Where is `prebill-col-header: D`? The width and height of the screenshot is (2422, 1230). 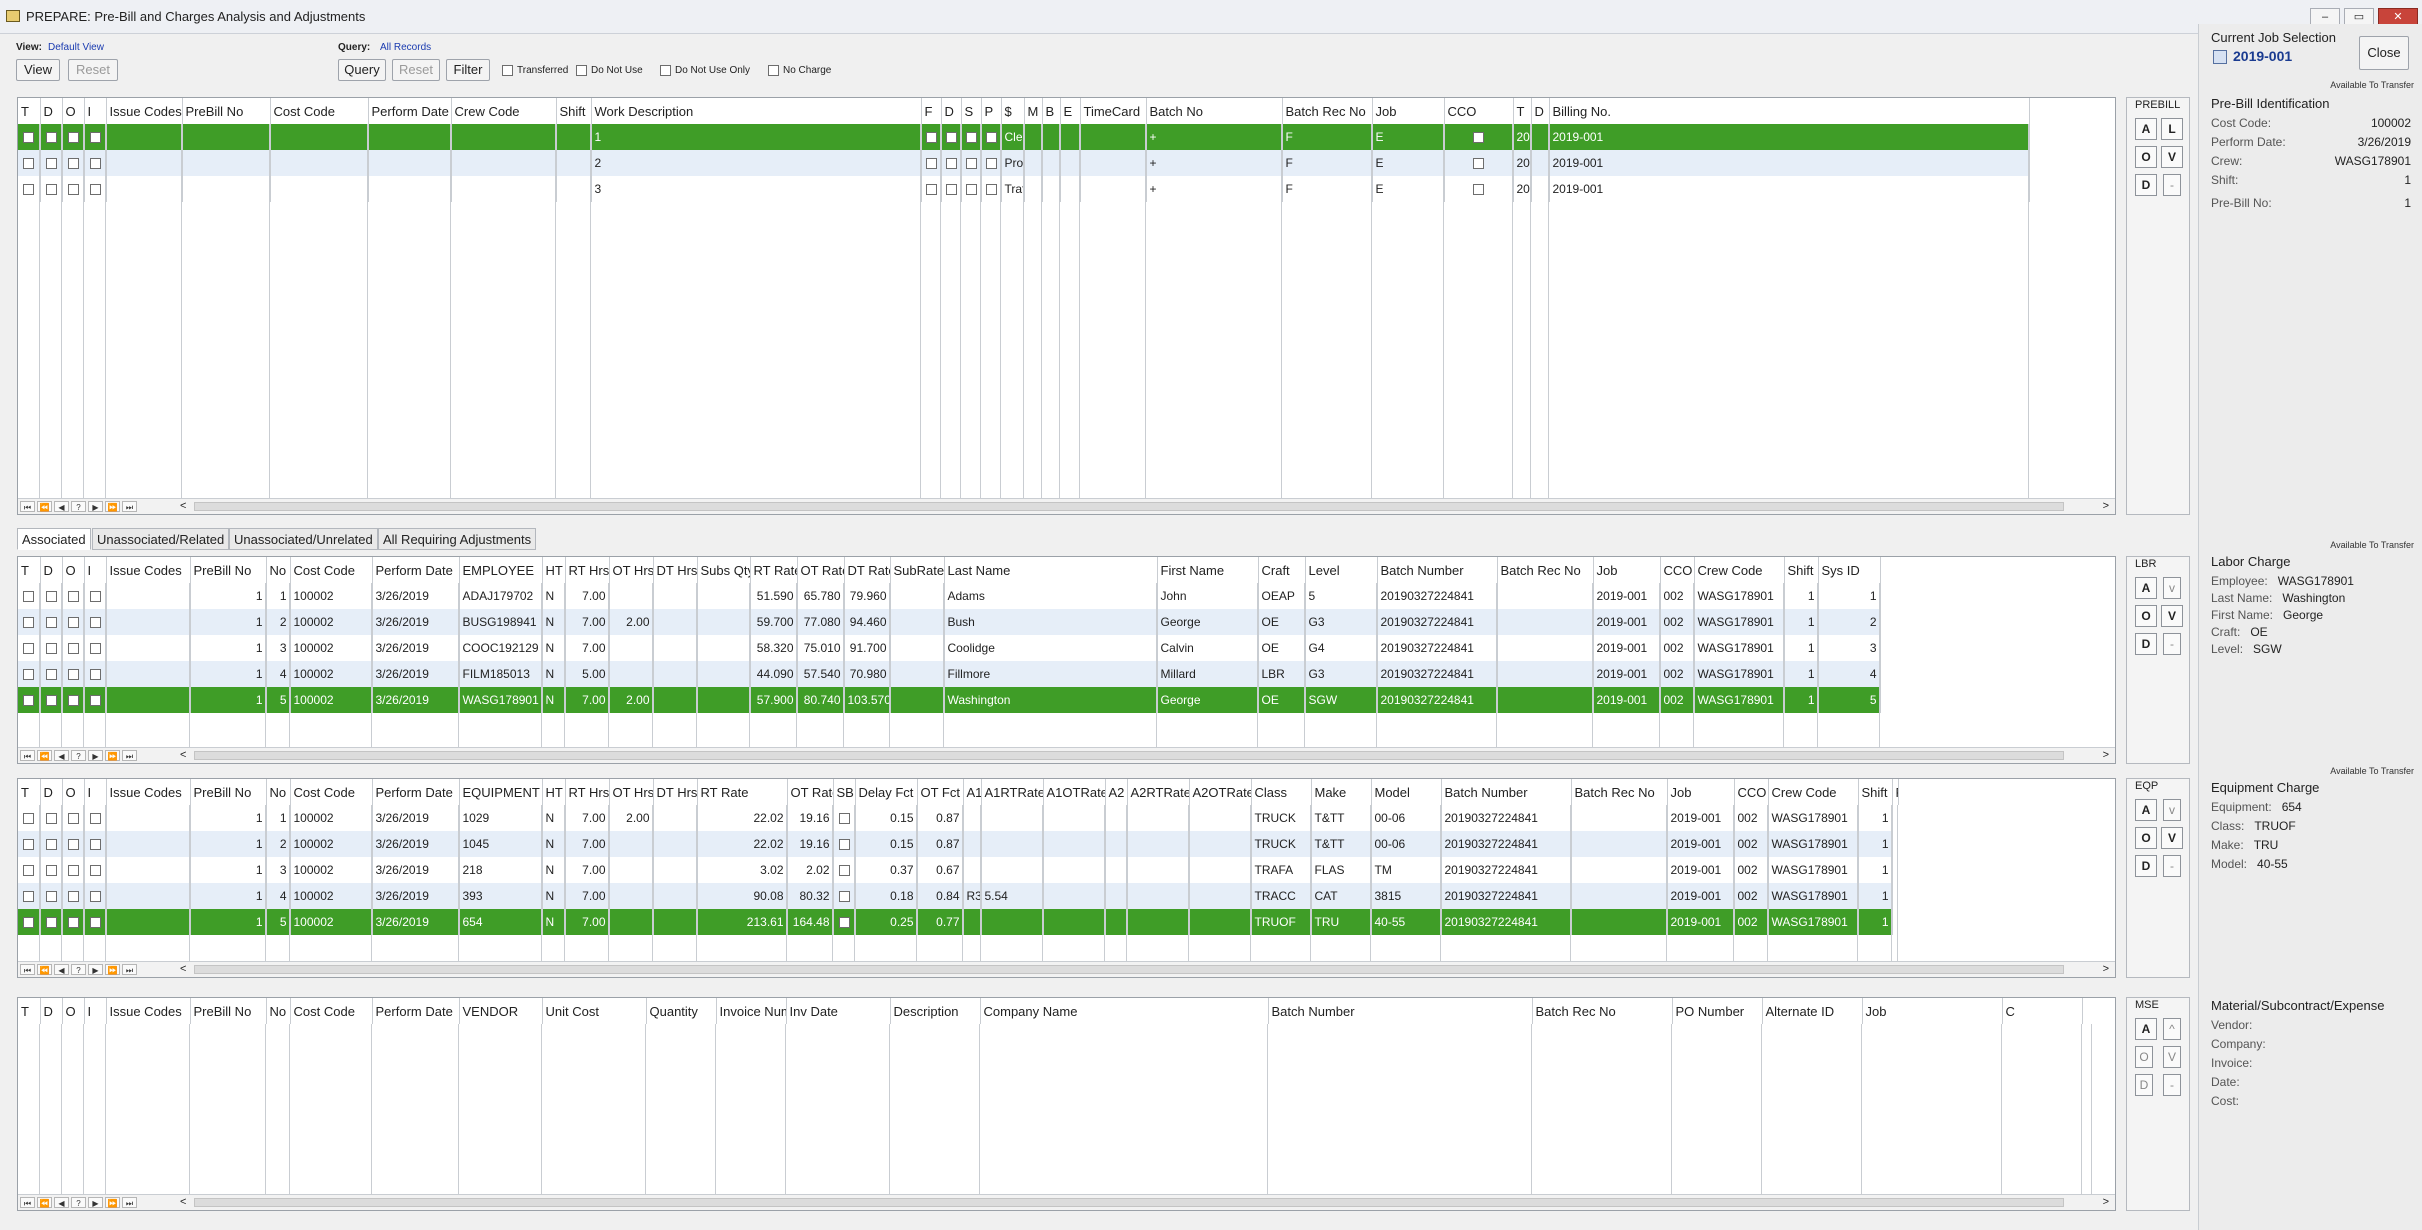
prebill-col-header: D is located at coordinates (951, 111).